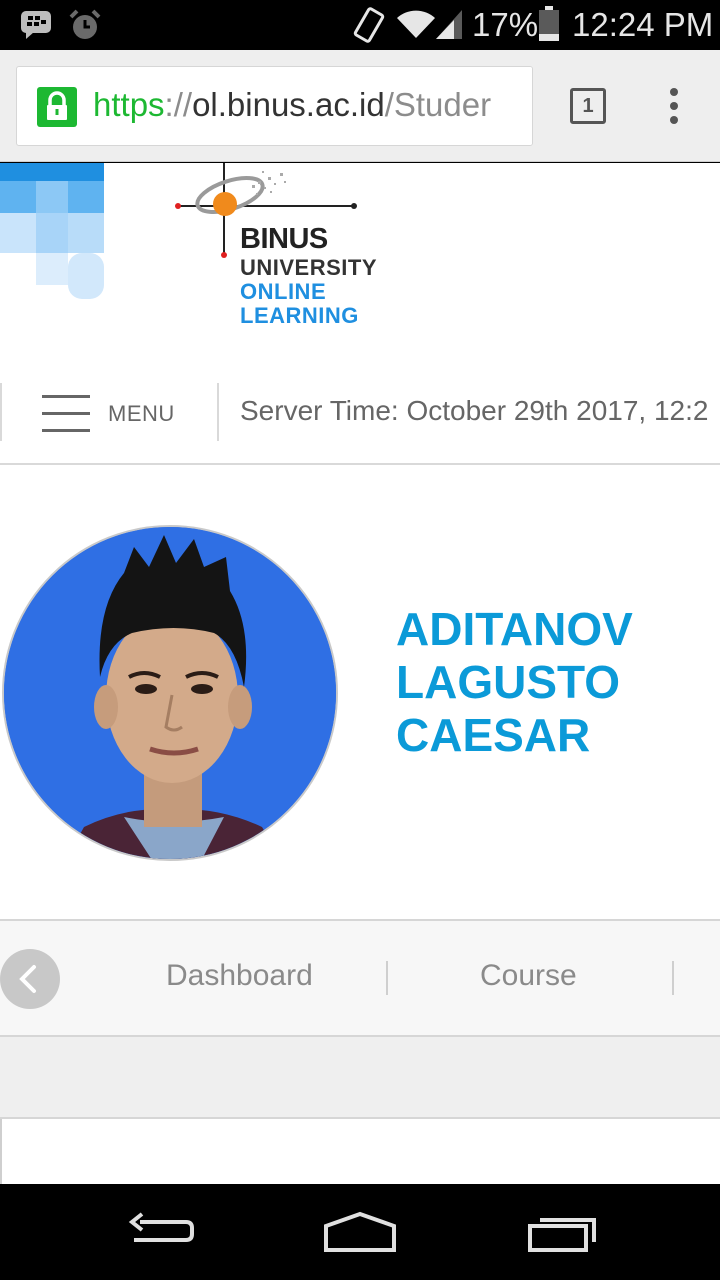  What do you see at coordinates (505, 24) in the screenshot?
I see `battery-percentage: 17%` at bounding box center [505, 24].